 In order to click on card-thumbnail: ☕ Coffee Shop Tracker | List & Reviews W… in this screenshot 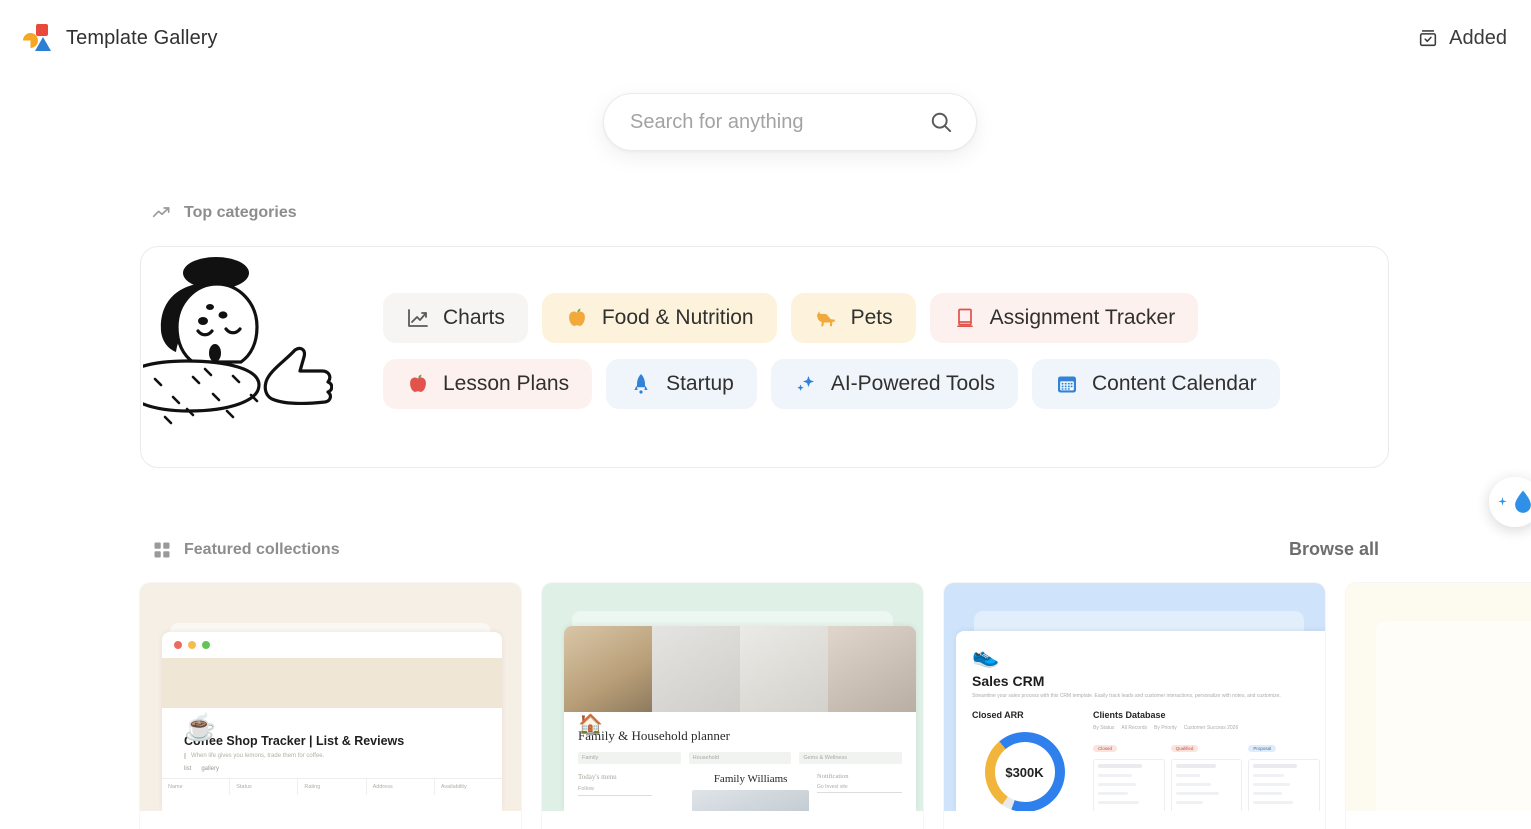, I will do `click(330, 697)`.